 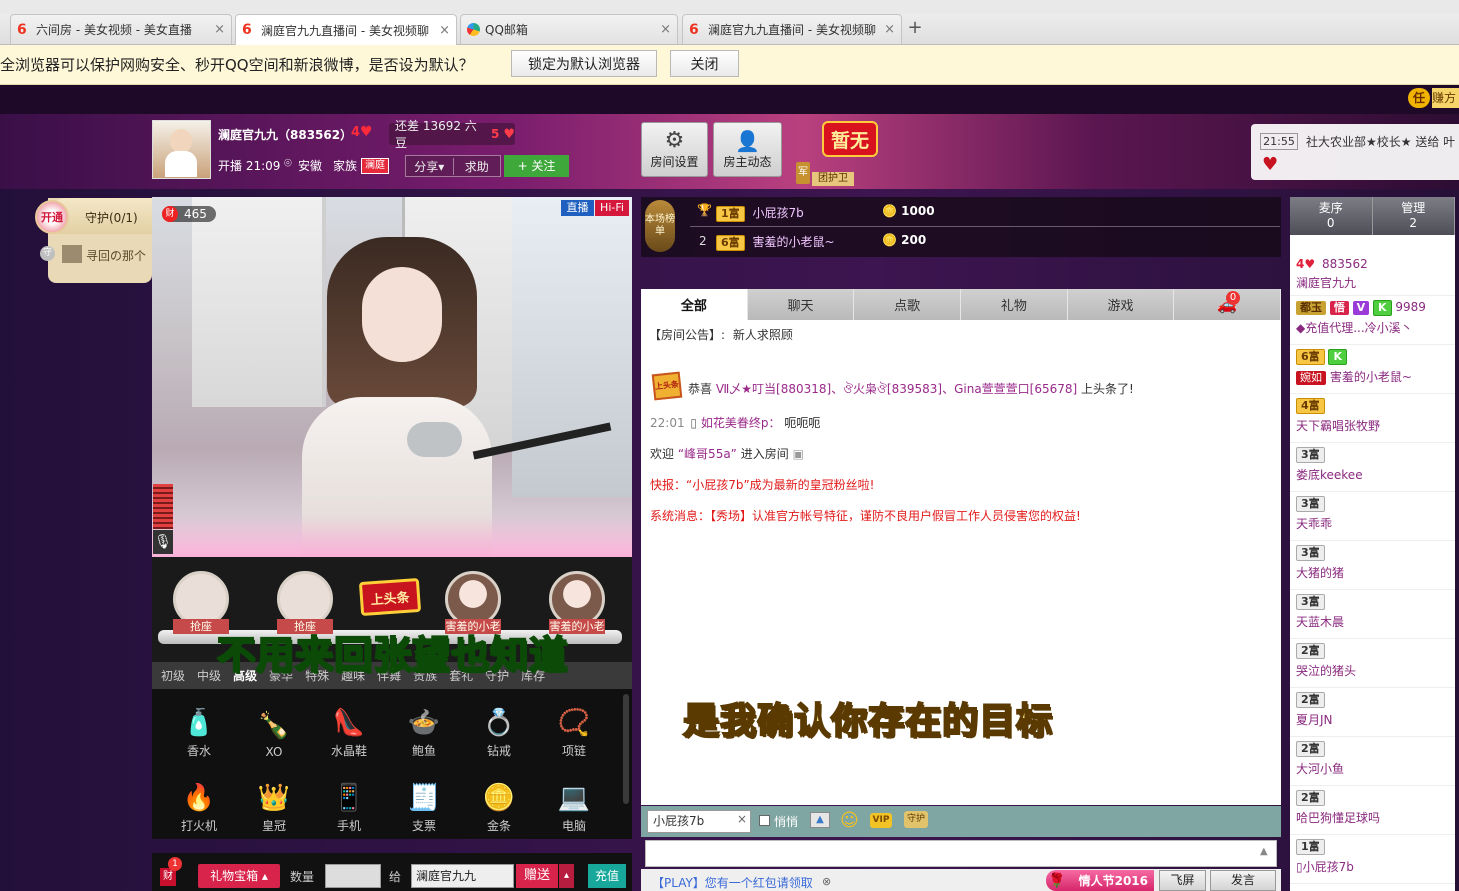 I want to click on list-item: 都玉 悟 V K 9989 ◆充值代理...冷小溪丶, so click(x=1372, y=320).